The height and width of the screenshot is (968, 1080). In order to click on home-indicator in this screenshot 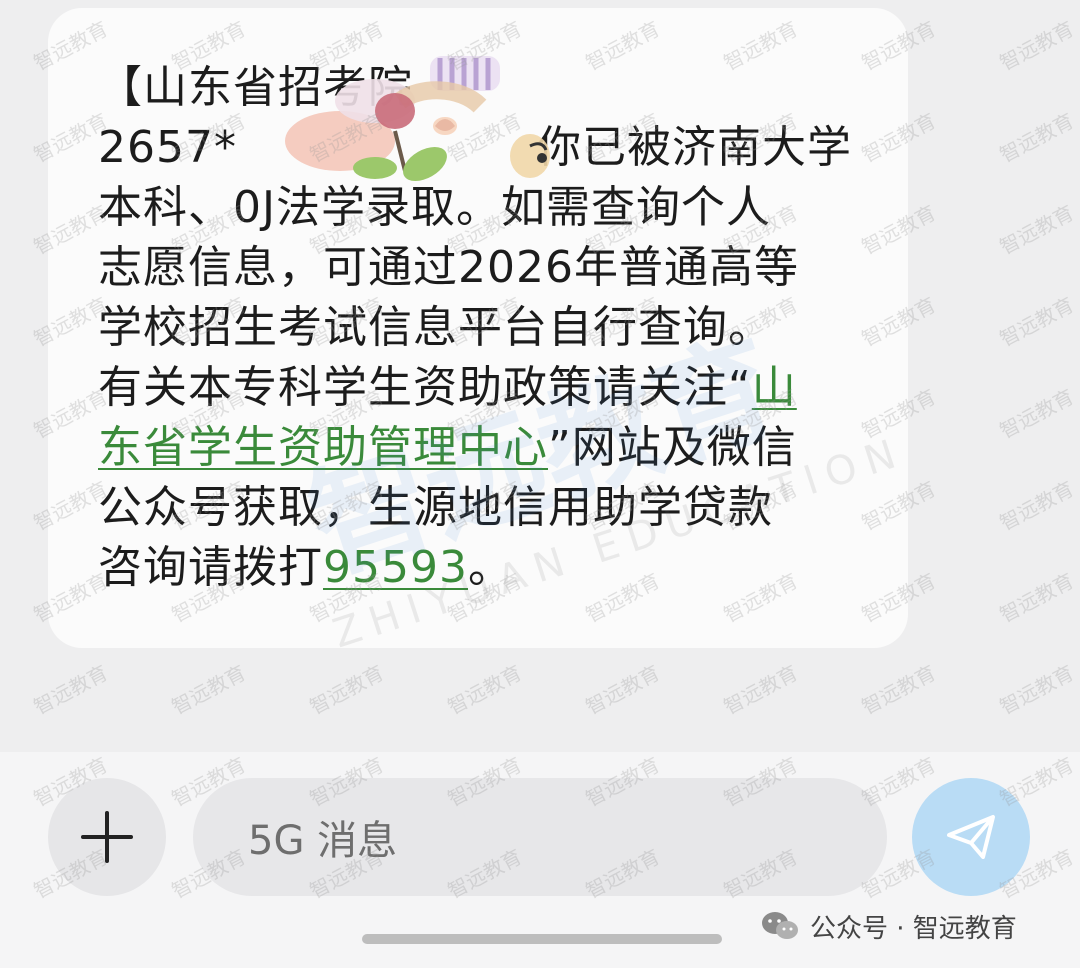, I will do `click(542, 939)`.